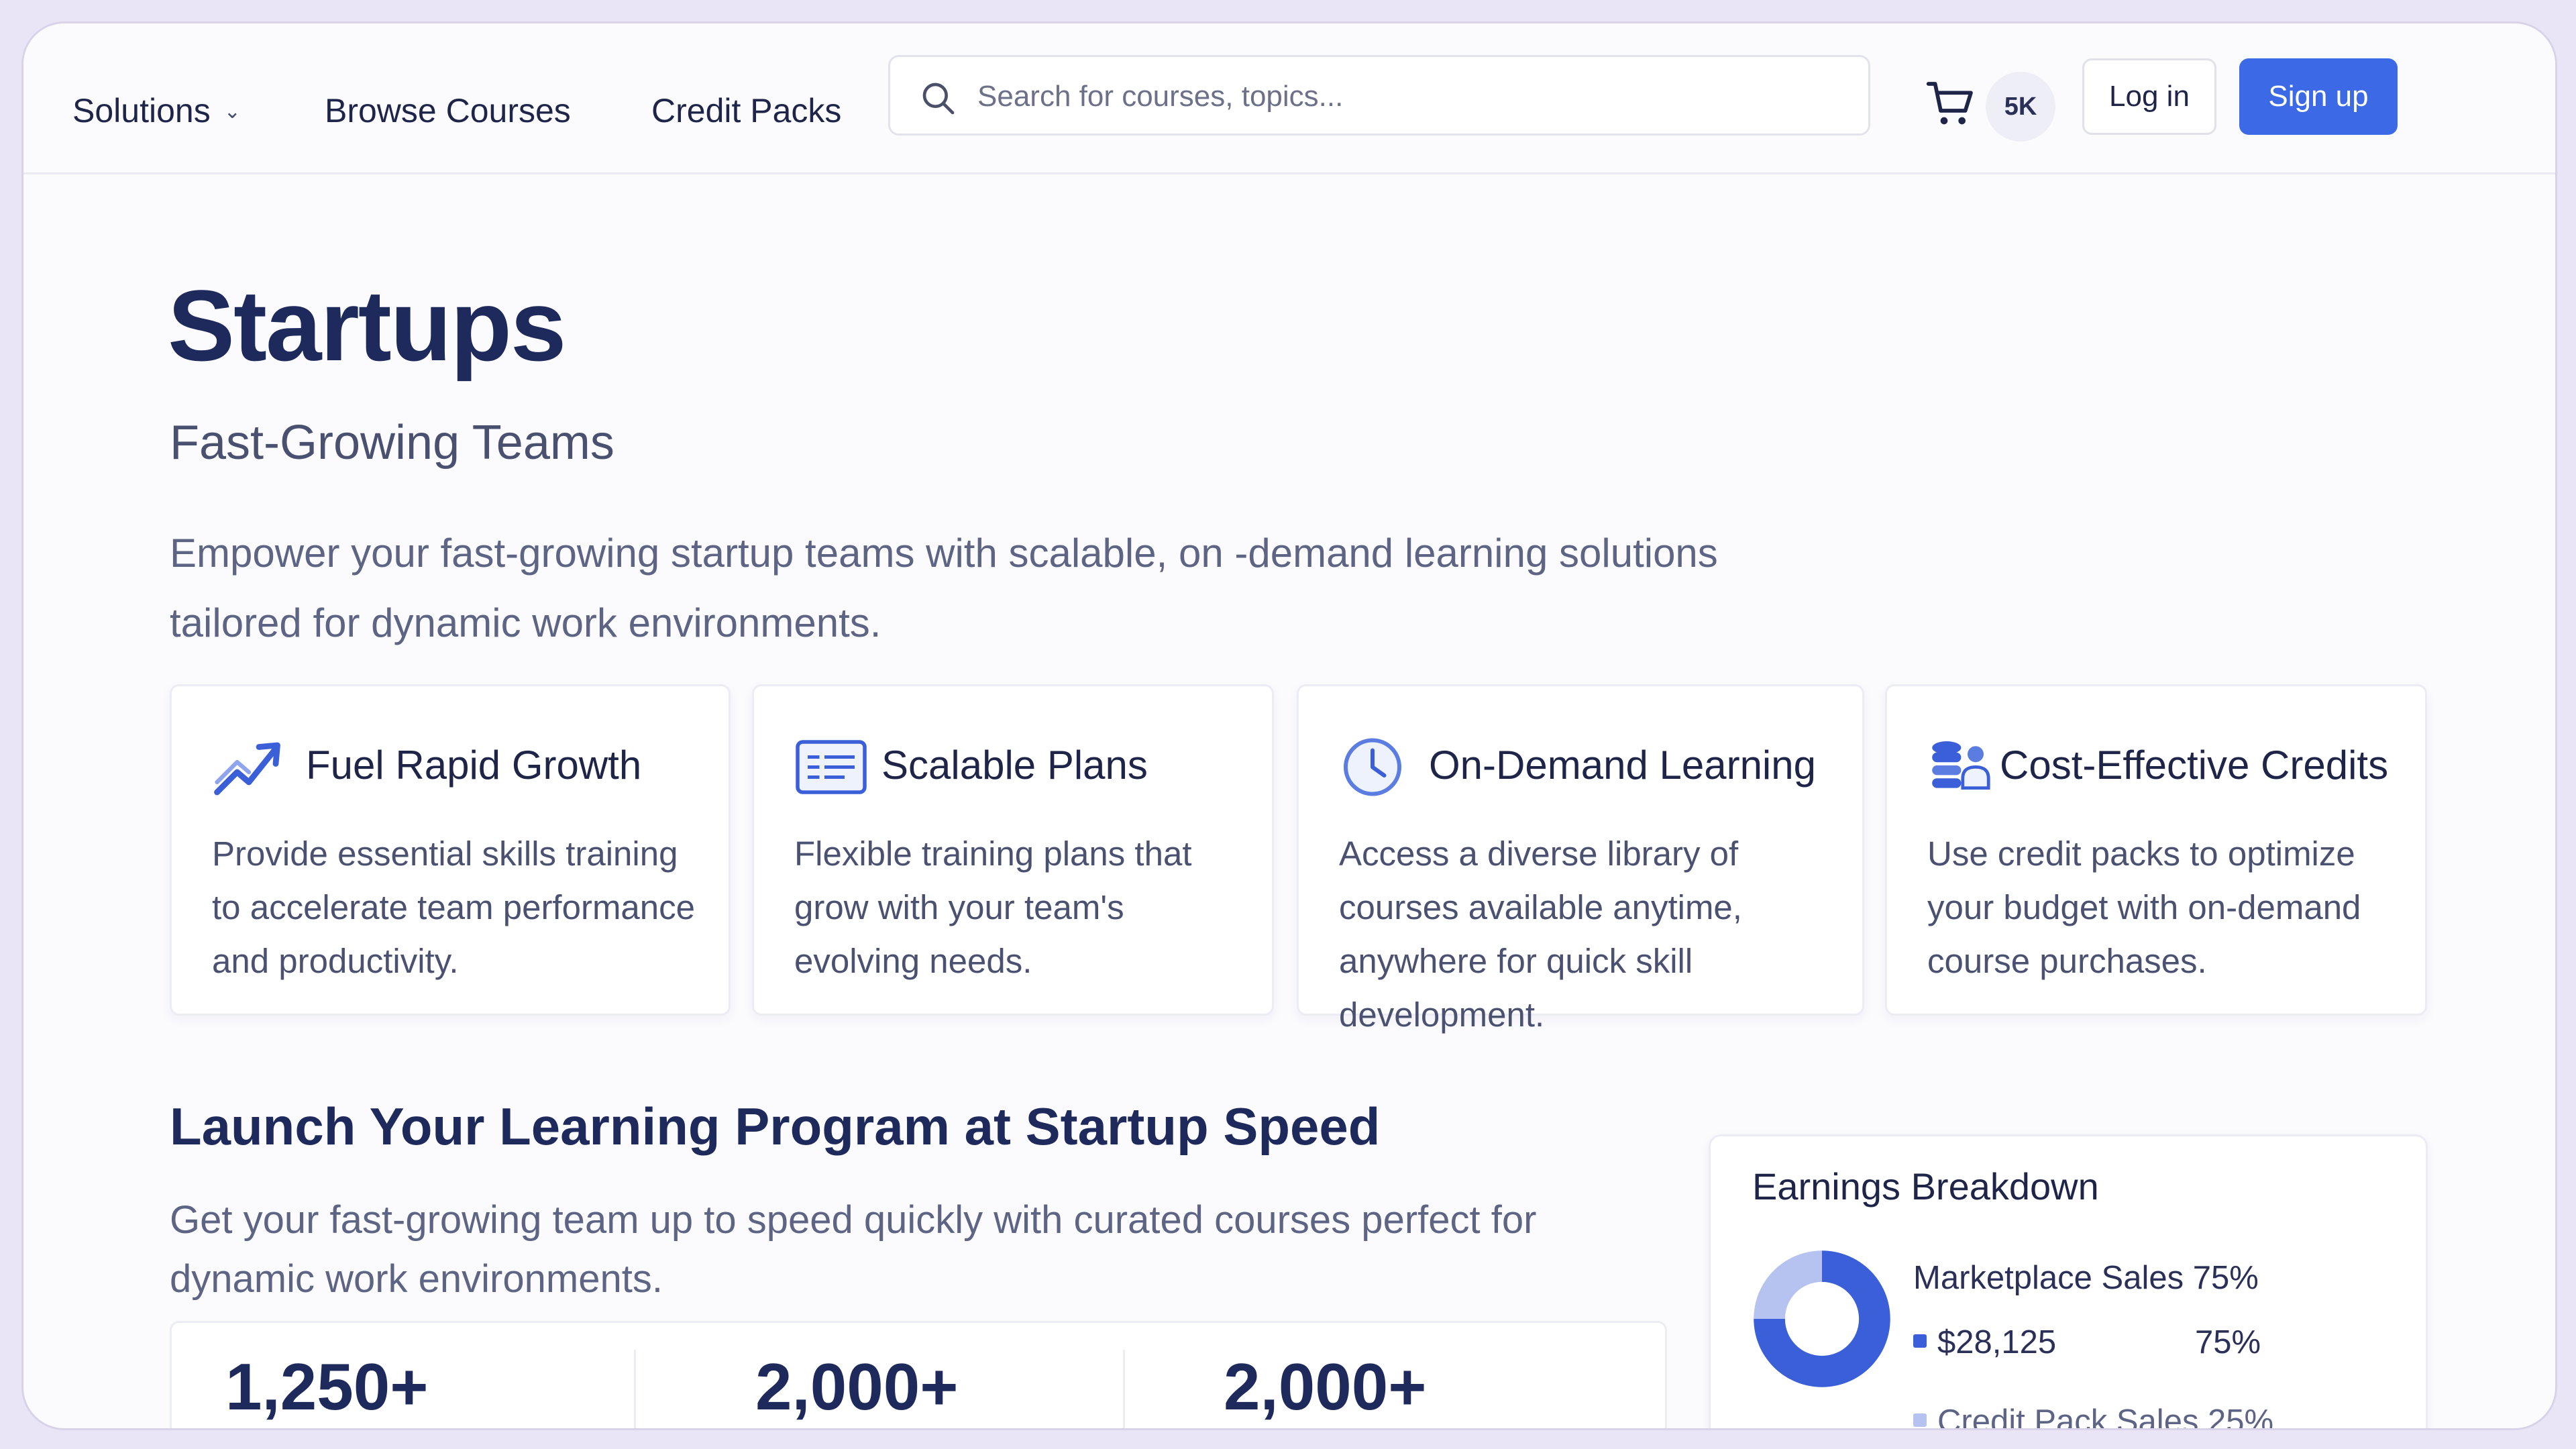 This screenshot has height=1449, width=2576. What do you see at coordinates (1788, 1284) in the screenshot?
I see `donut-slice-credit-pack-sales` at bounding box center [1788, 1284].